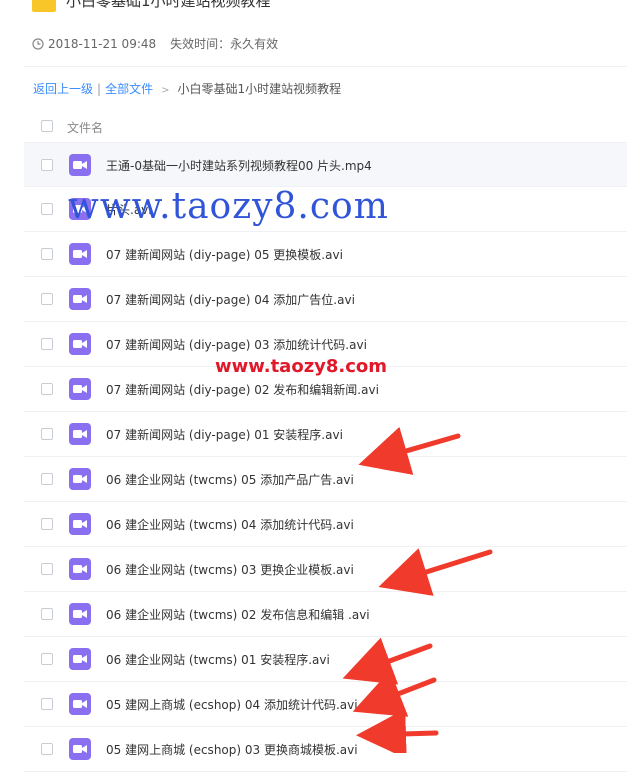  I want to click on breadcrumb: 返回上一级 | 全部文件 > 小白零基础1小时建站视频教程, so click(187, 88).